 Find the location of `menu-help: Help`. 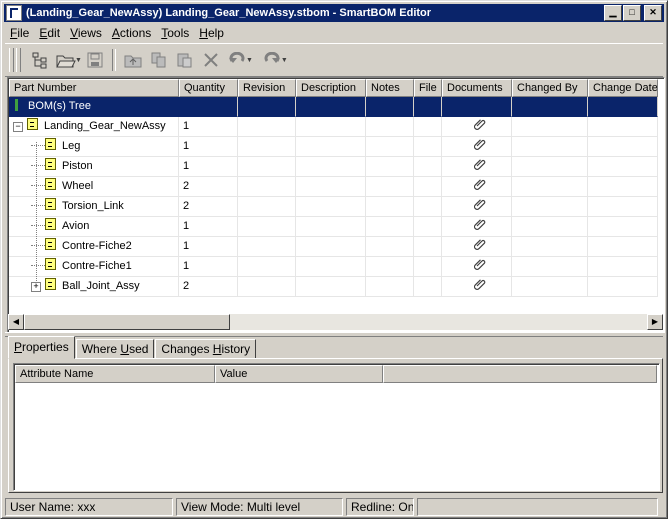

menu-help: Help is located at coordinates (211, 33).